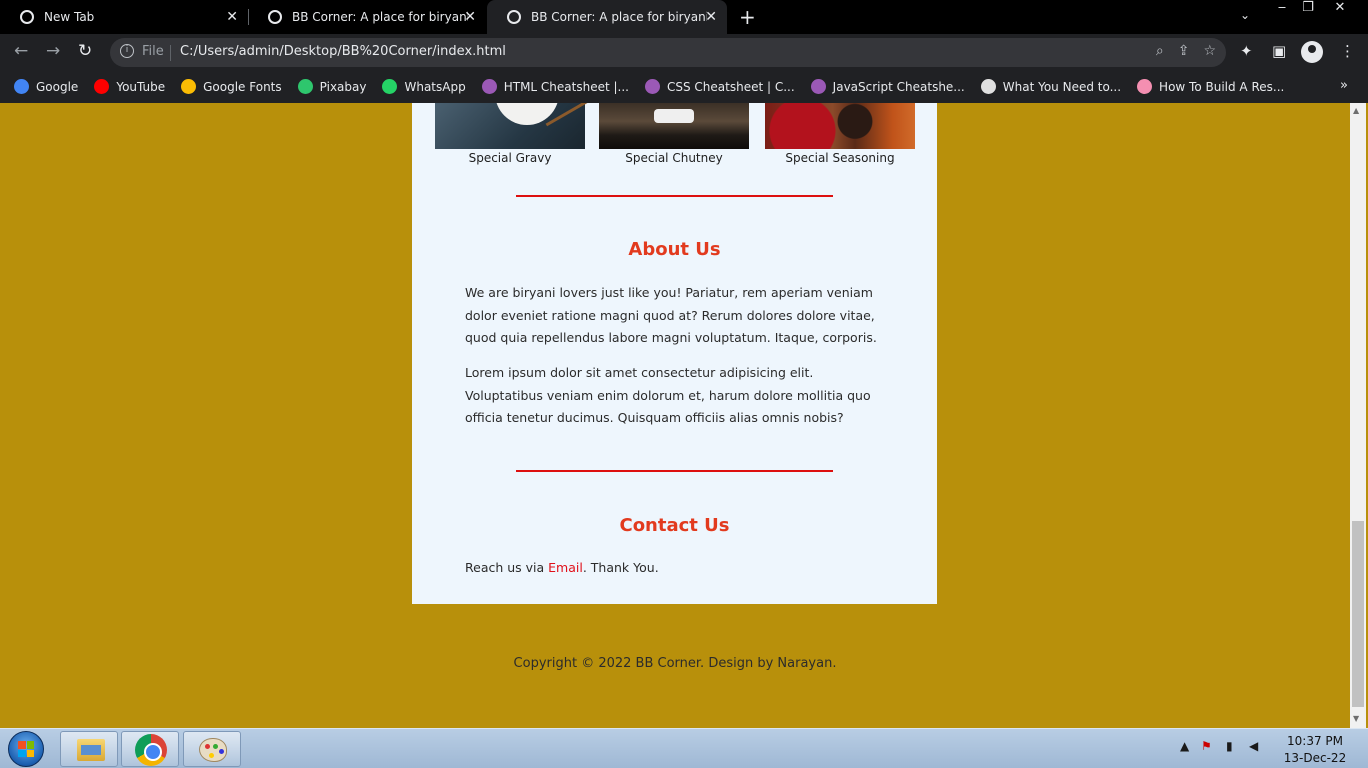 Image resolution: width=1368 pixels, height=768 pixels. I want to click on close-window-button: ✕, so click(1340, 7).